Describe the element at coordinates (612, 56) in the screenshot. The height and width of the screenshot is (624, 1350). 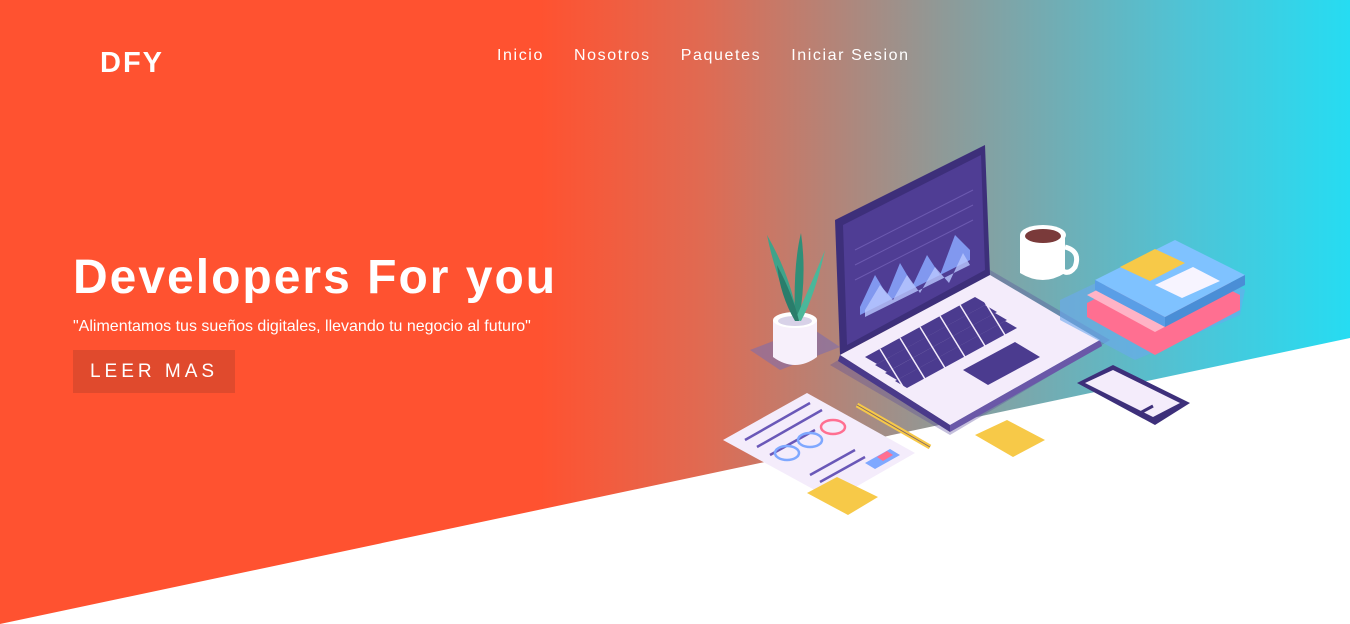
I see `nav-link-nosotros: Nosotros` at that location.